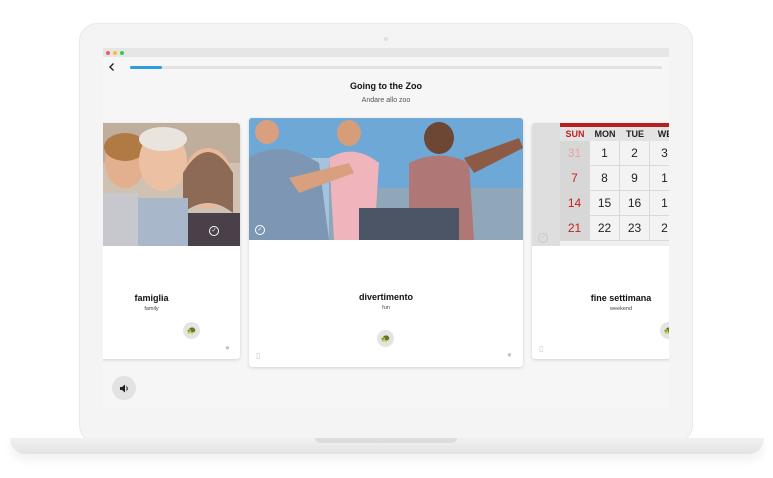 This screenshot has height=478, width=773. I want to click on calendar-photo: SUN MON TUE WE 31 1 2 3 7 8 9, so click(600, 184).